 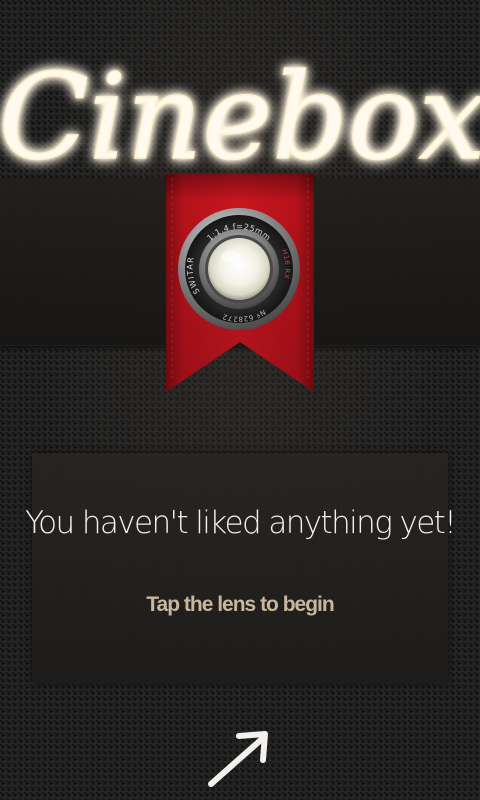 I want to click on lens-glass, so click(x=239, y=269).